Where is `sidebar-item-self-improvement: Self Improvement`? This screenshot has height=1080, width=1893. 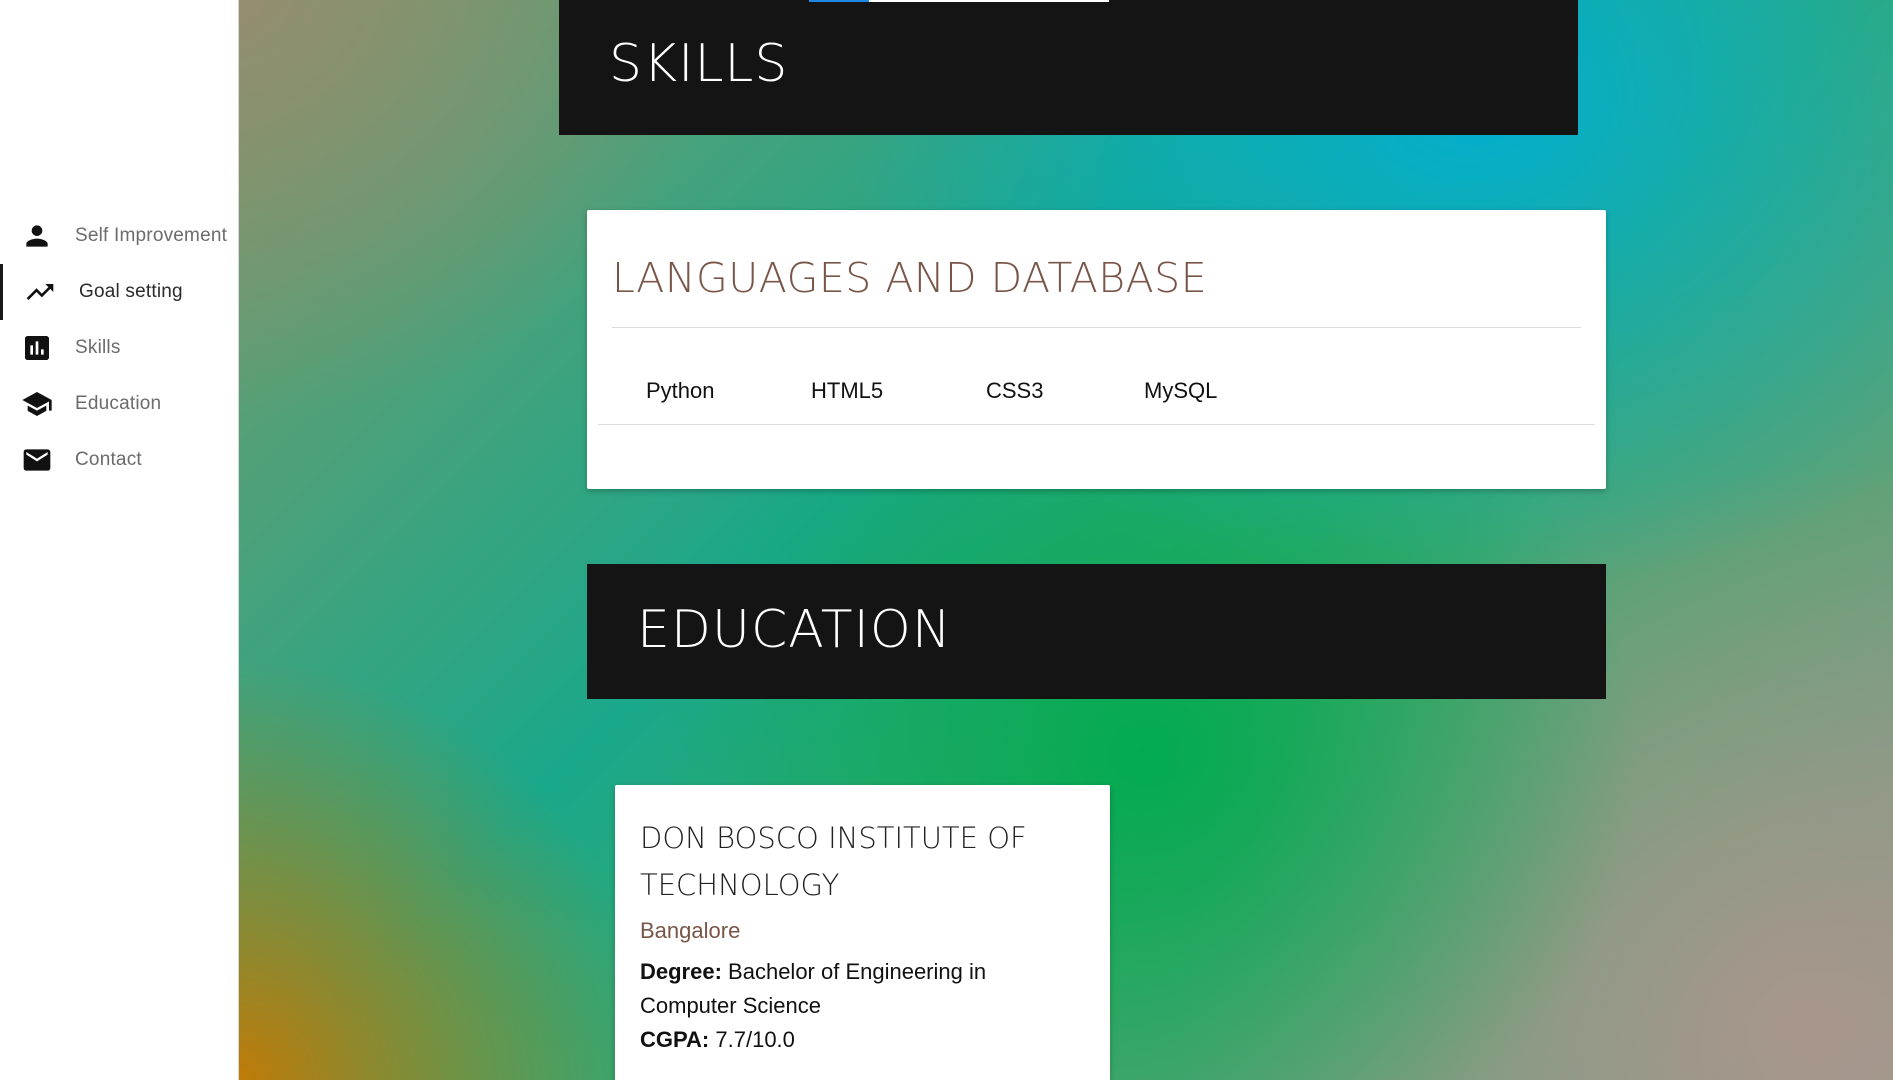 sidebar-item-self-improvement: Self Improvement is located at coordinates (119, 236).